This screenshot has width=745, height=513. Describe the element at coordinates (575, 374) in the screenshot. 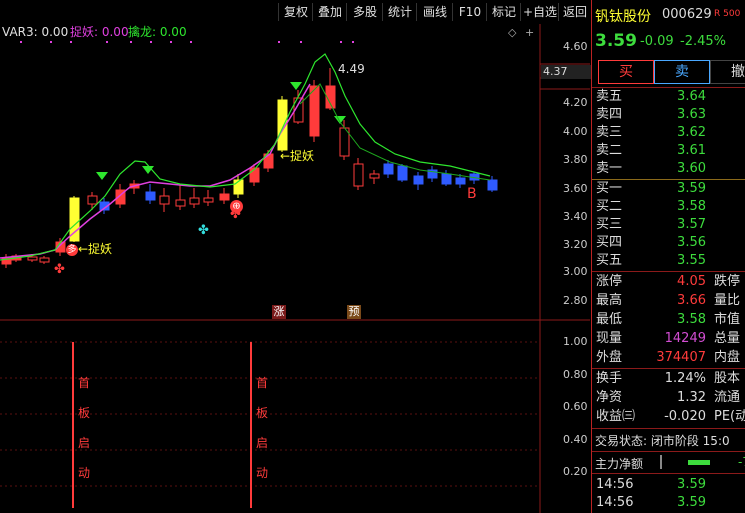

I see `vol-tick: 0.80` at that location.